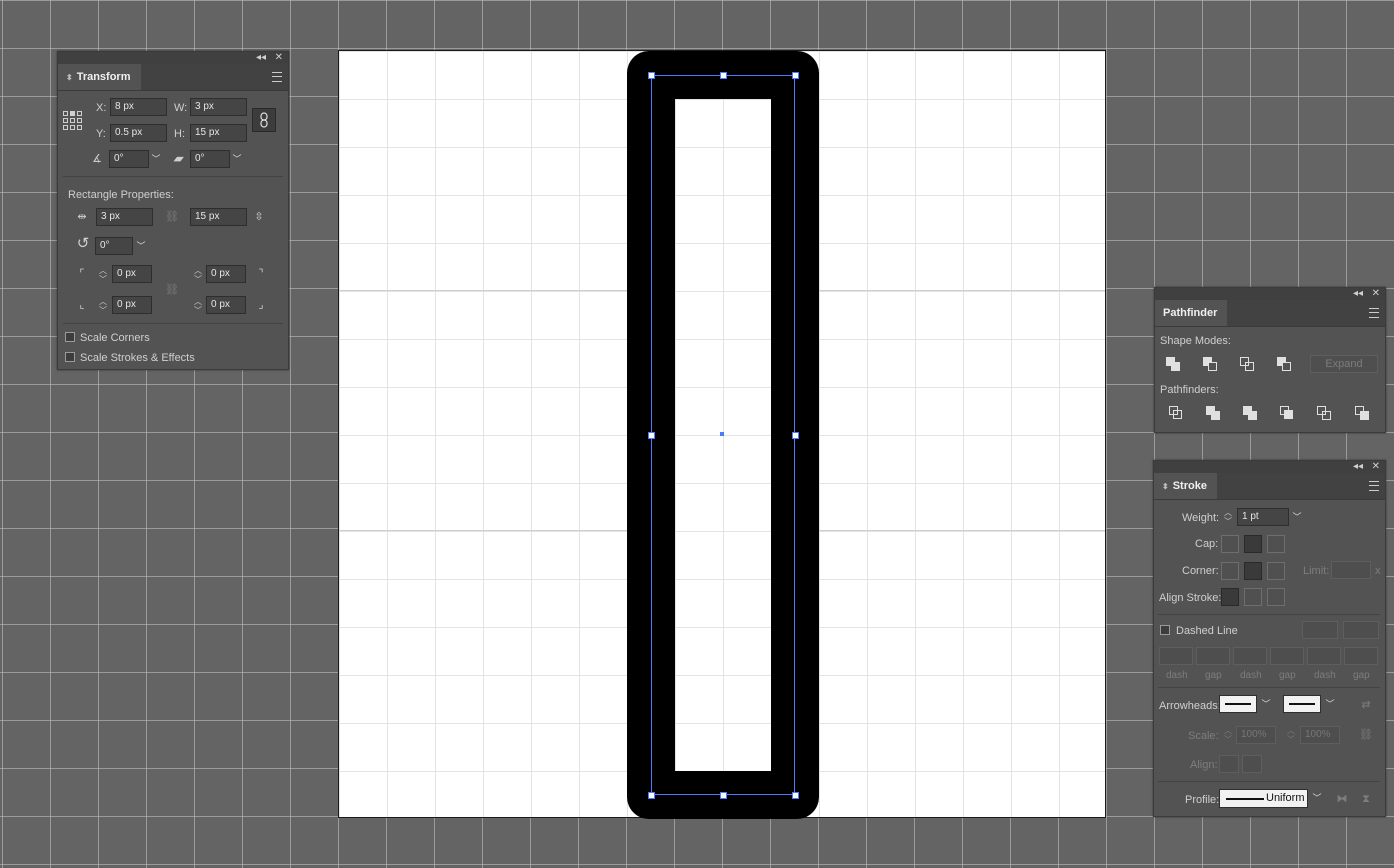 This screenshot has width=1394, height=868. Describe the element at coordinates (1238, 704) in the screenshot. I see `arrowhead-start-select` at that location.